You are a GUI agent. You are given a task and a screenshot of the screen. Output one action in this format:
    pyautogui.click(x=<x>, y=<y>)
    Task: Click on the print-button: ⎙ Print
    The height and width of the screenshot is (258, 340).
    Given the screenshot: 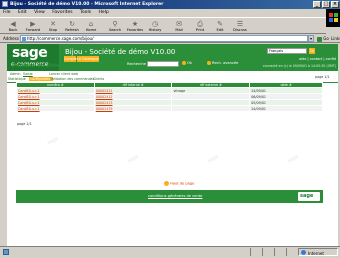 What is the action you would take?
    pyautogui.click(x=200, y=26)
    